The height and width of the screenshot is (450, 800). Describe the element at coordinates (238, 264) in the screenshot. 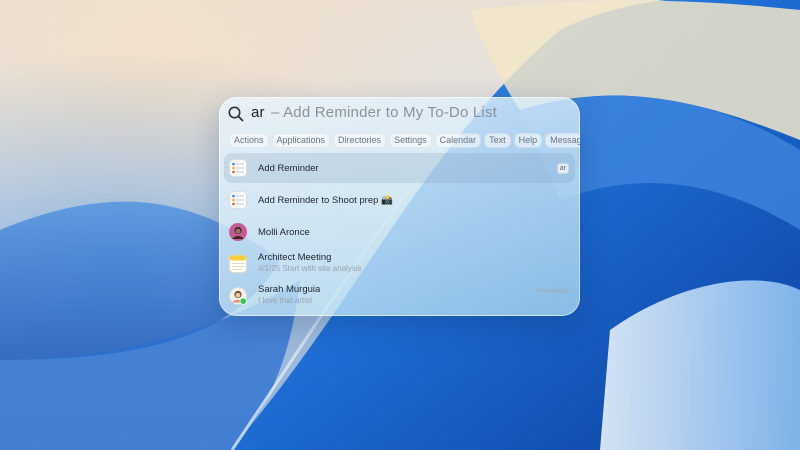

I see `notes-app-icon` at that location.